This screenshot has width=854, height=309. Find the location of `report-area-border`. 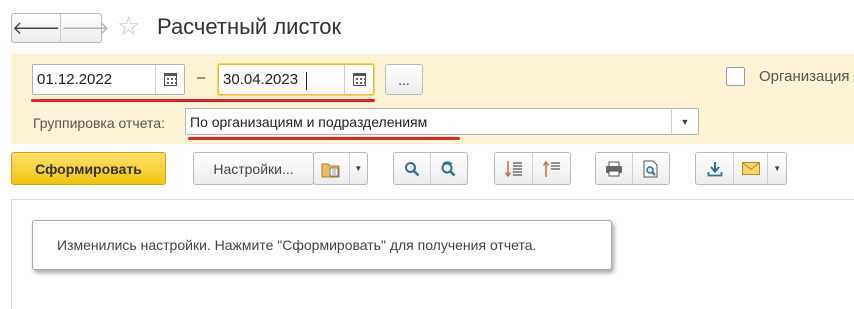

report-area-border is located at coordinates (432, 199).